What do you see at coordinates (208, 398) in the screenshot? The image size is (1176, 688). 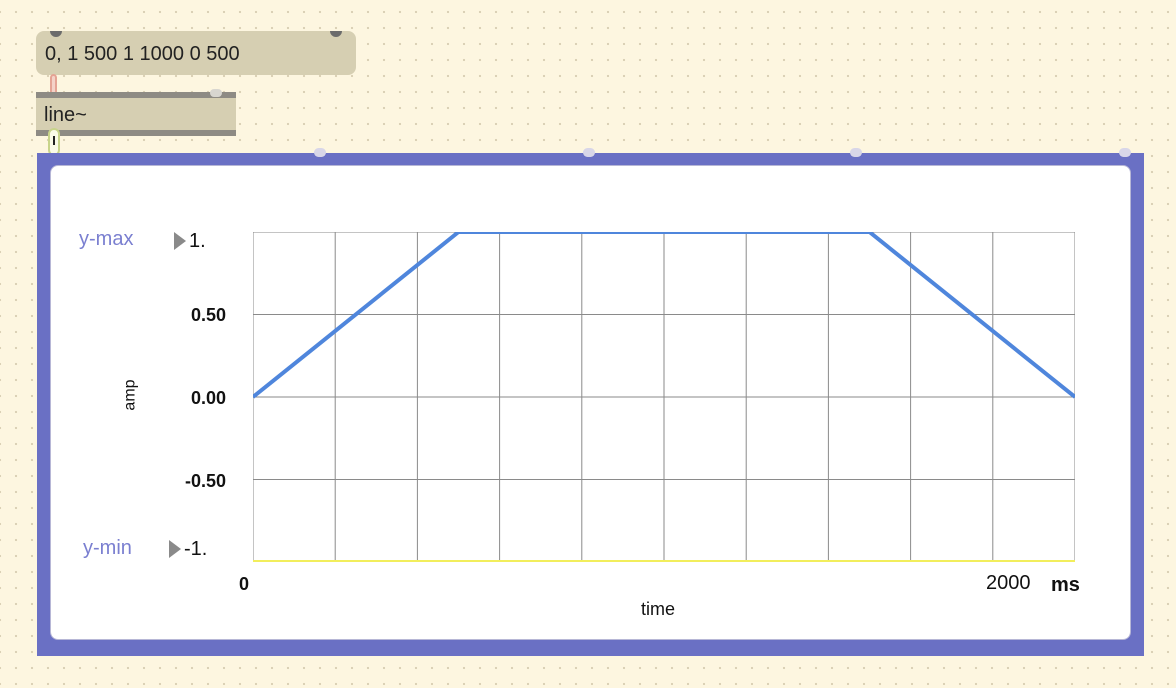 I see `y-tick-label: 0.00` at bounding box center [208, 398].